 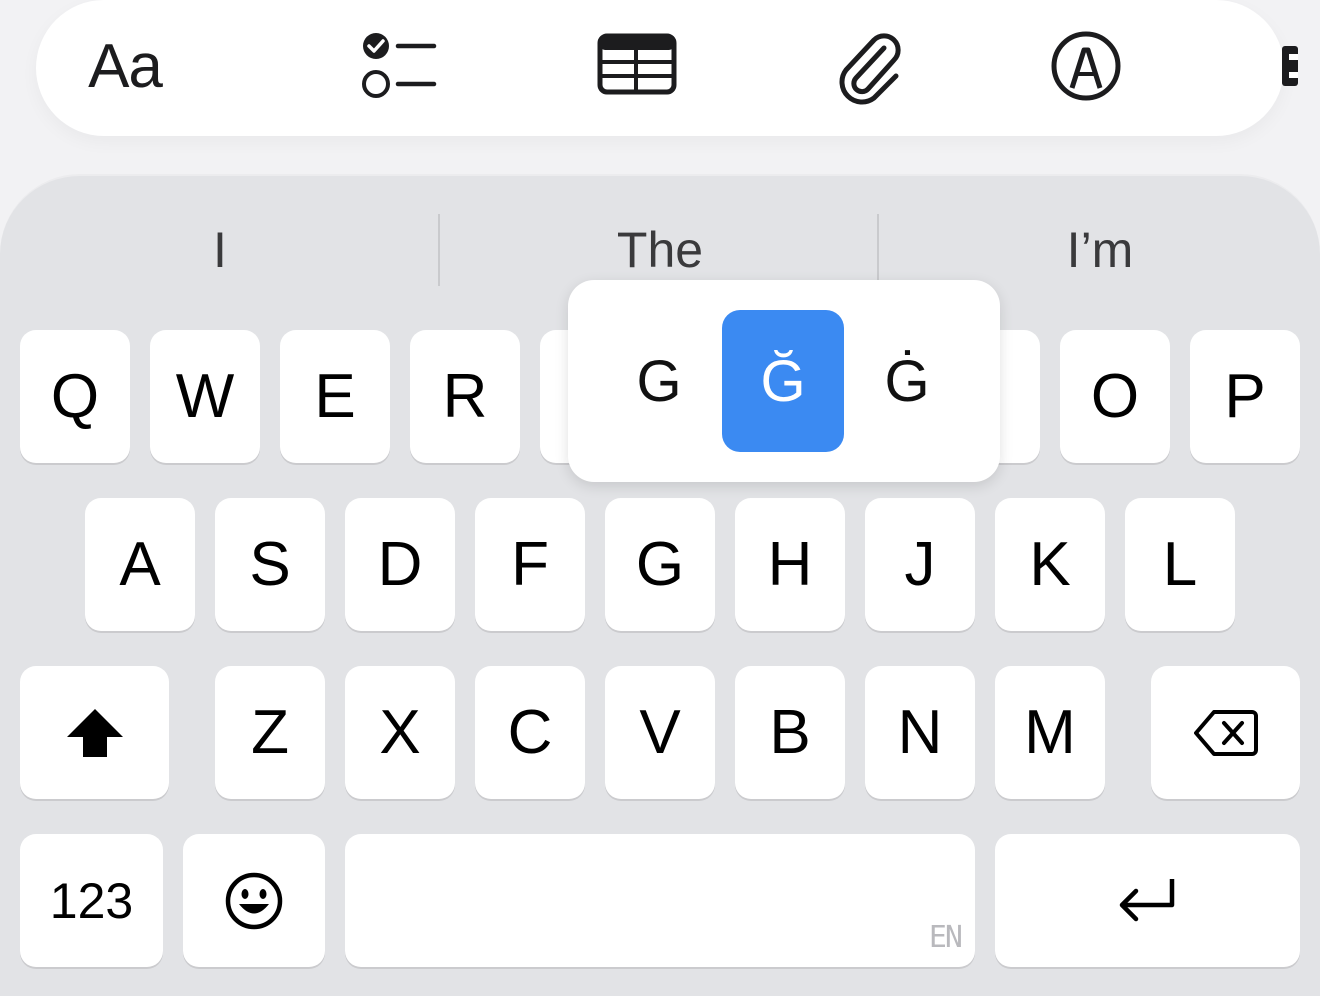 I want to click on key-m: M, so click(x=1050, y=732).